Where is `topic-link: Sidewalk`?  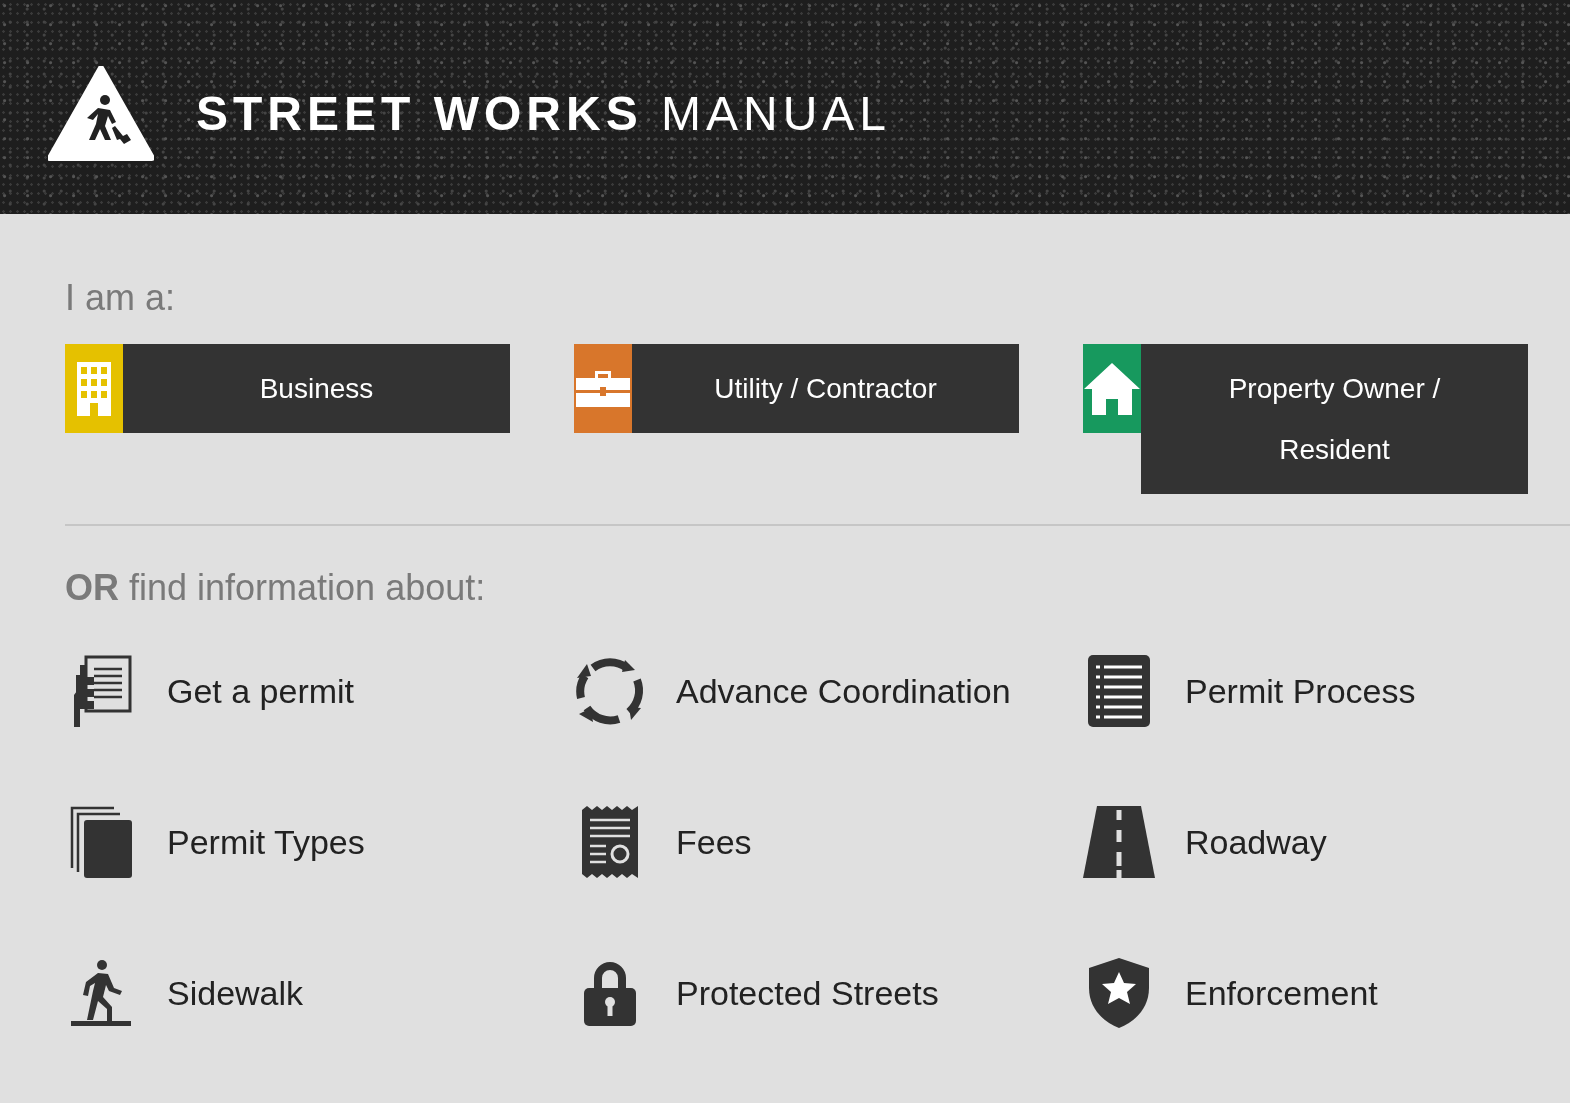
topic-link: Sidewalk is located at coordinates (184, 993).